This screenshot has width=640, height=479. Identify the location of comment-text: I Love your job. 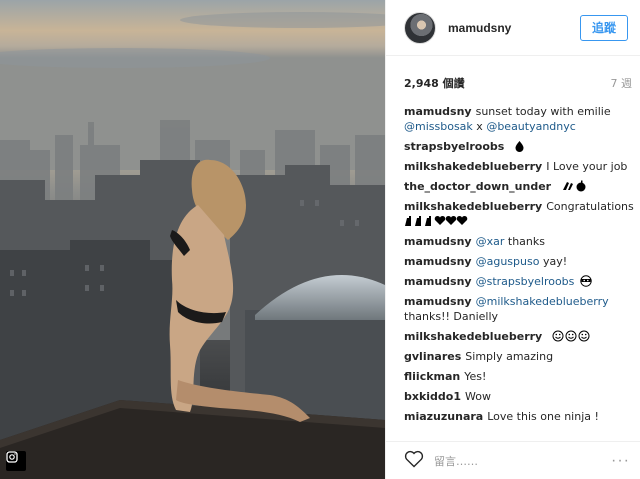
(587, 166).